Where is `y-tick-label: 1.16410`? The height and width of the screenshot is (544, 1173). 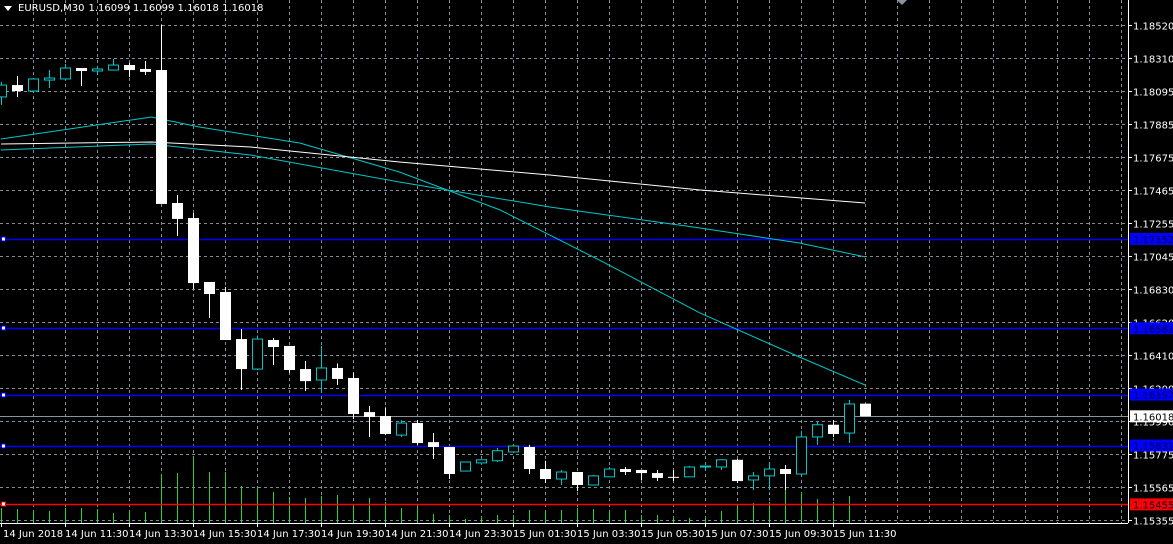
y-tick-label: 1.16410 is located at coordinates (1153, 357).